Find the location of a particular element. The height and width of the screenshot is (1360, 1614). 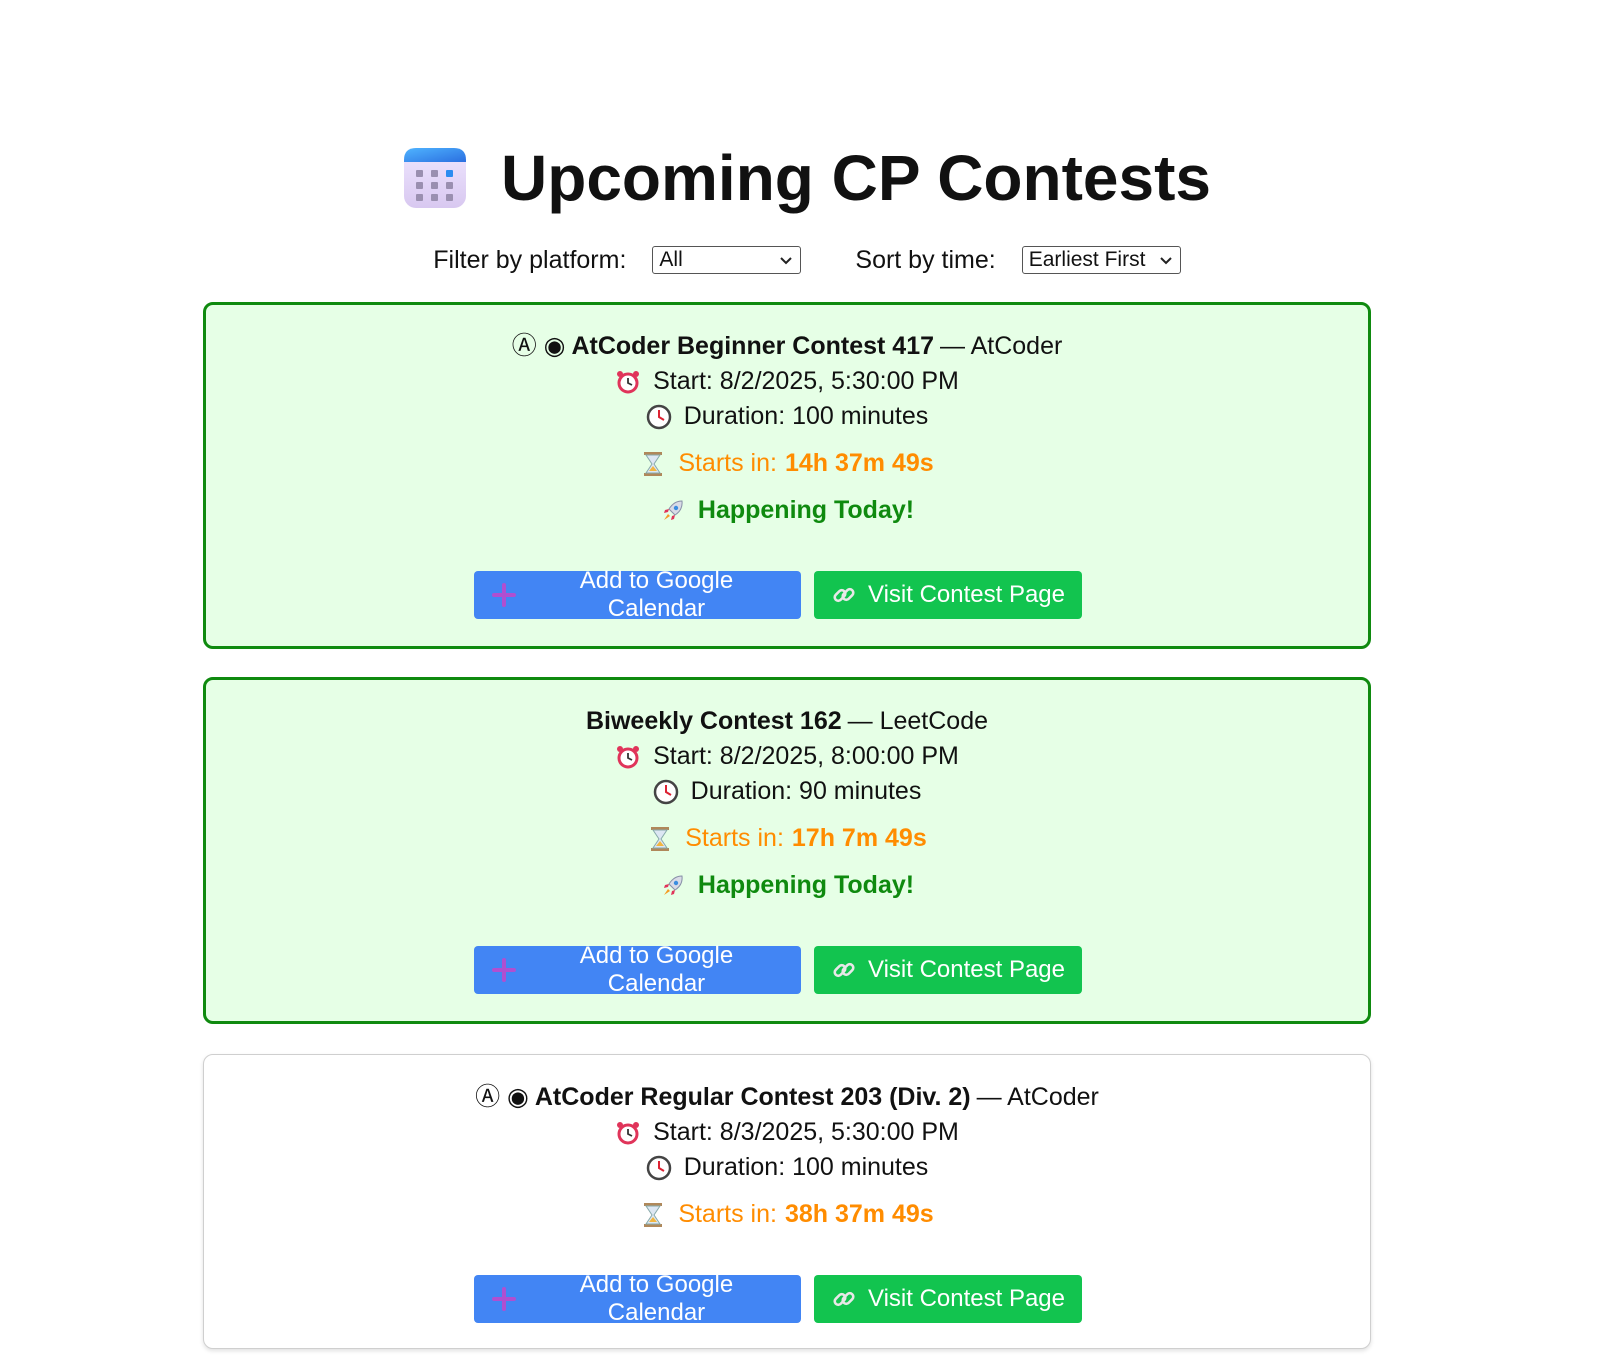

contest-platform: — LeetCode is located at coordinates (918, 721).